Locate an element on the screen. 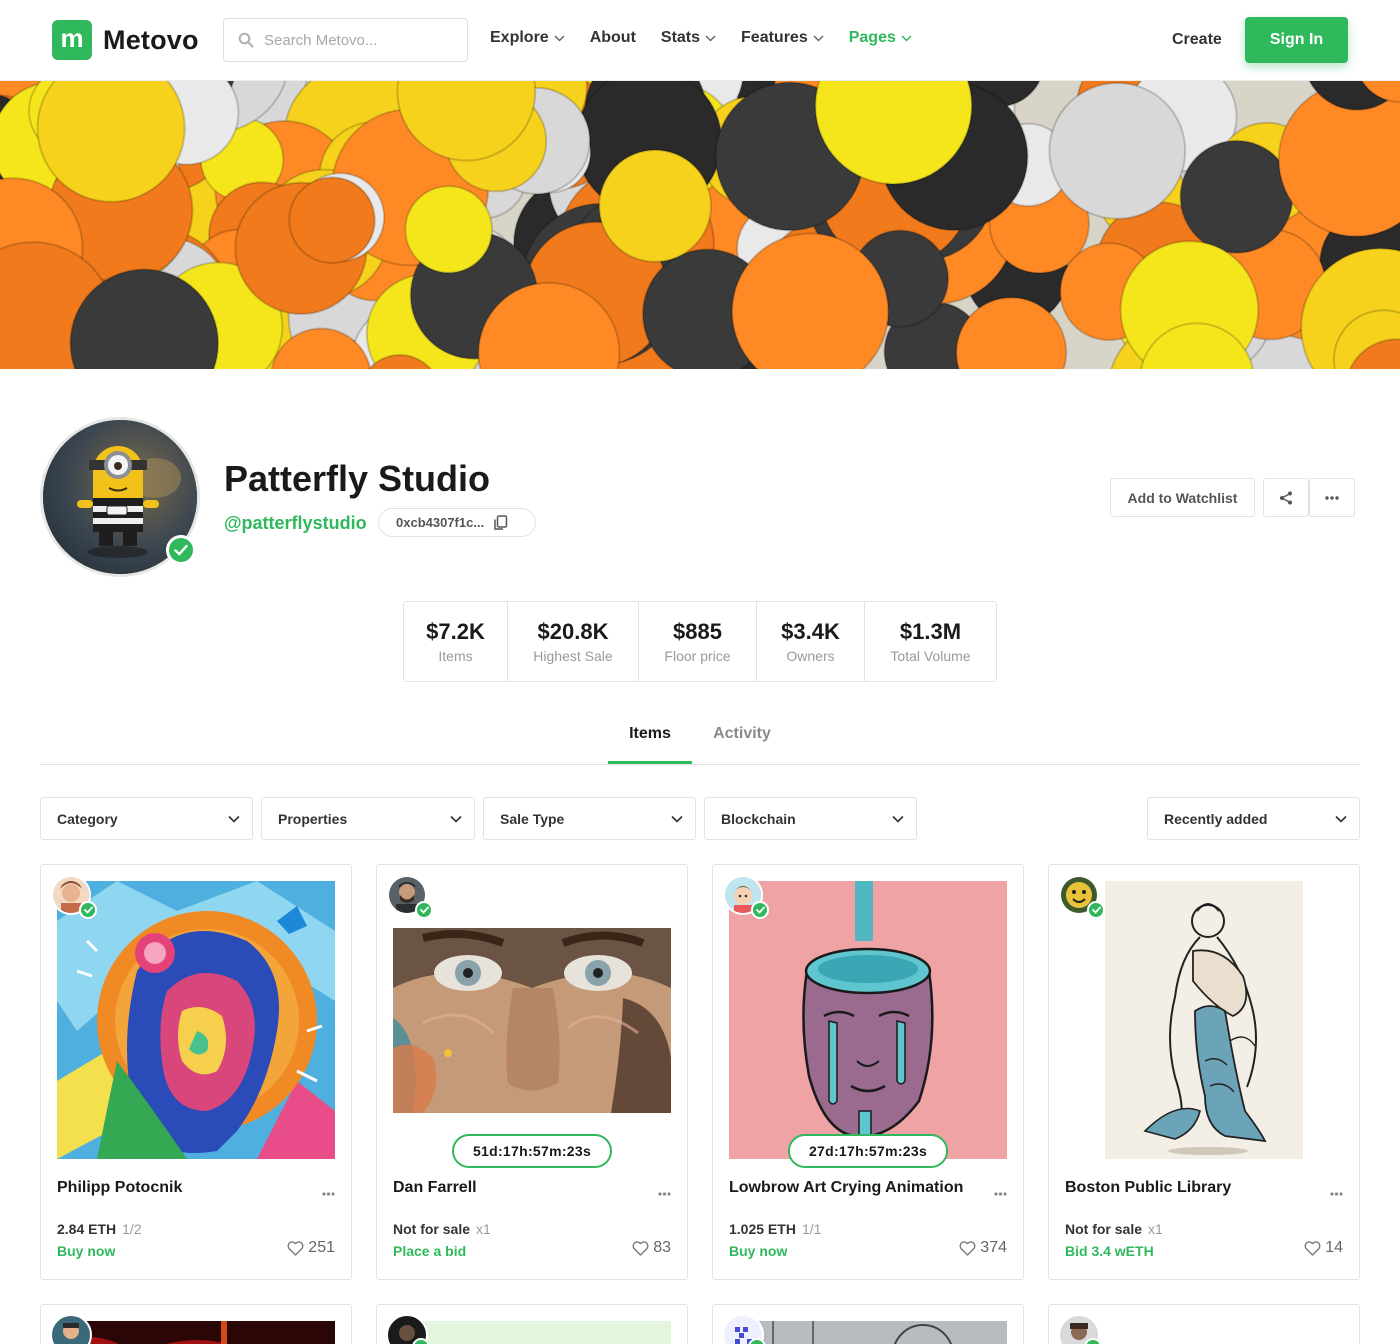 The image size is (1400, 1344). stat-items: $7.2K Items is located at coordinates (456, 641).